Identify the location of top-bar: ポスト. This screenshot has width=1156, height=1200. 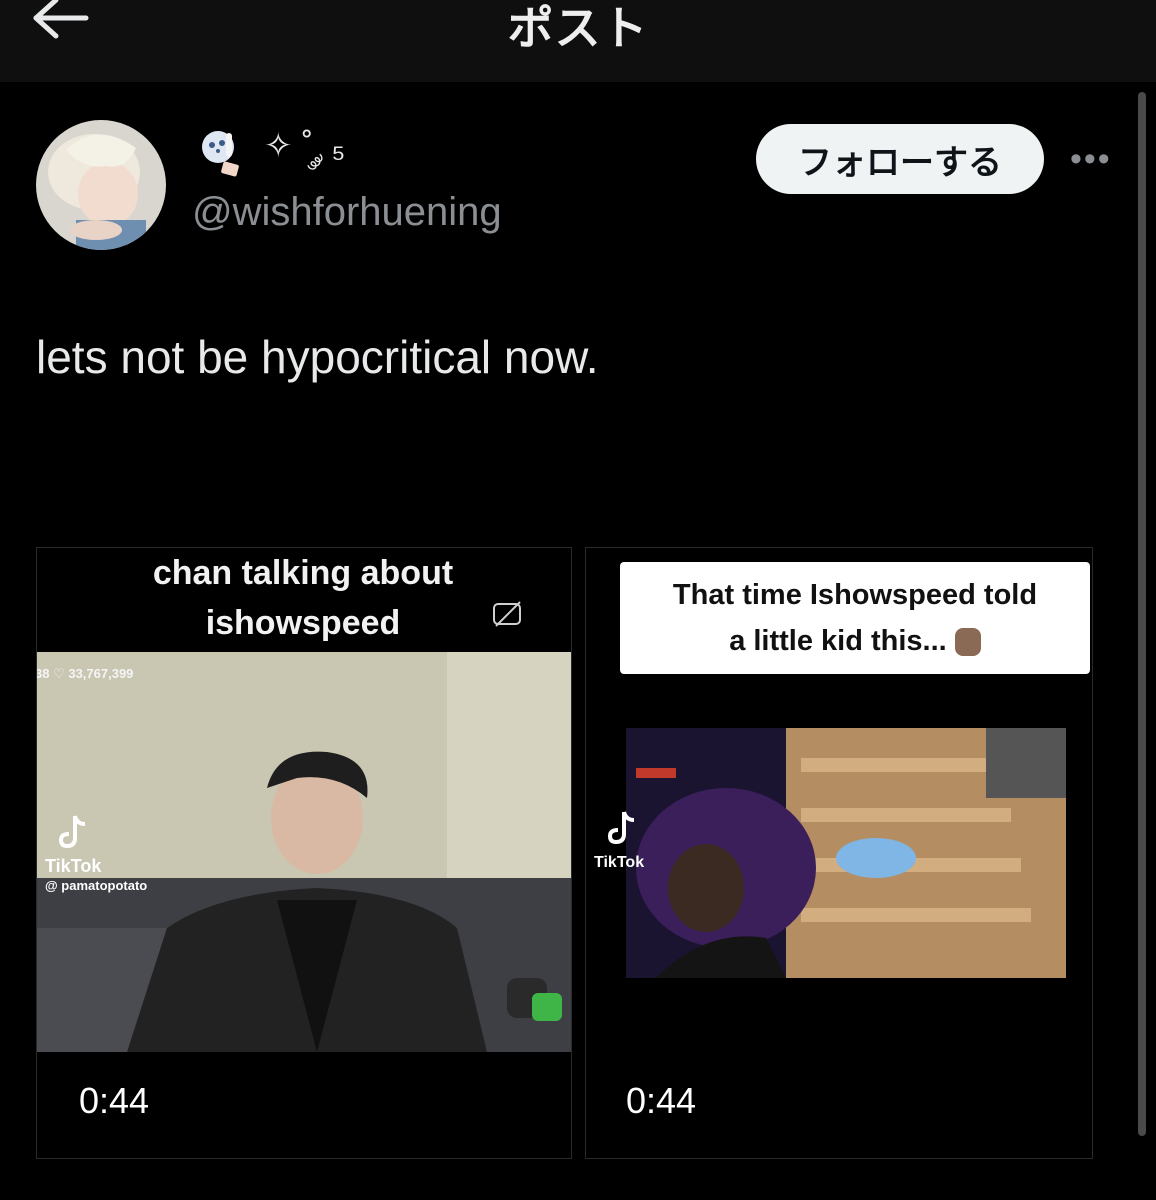
(578, 41).